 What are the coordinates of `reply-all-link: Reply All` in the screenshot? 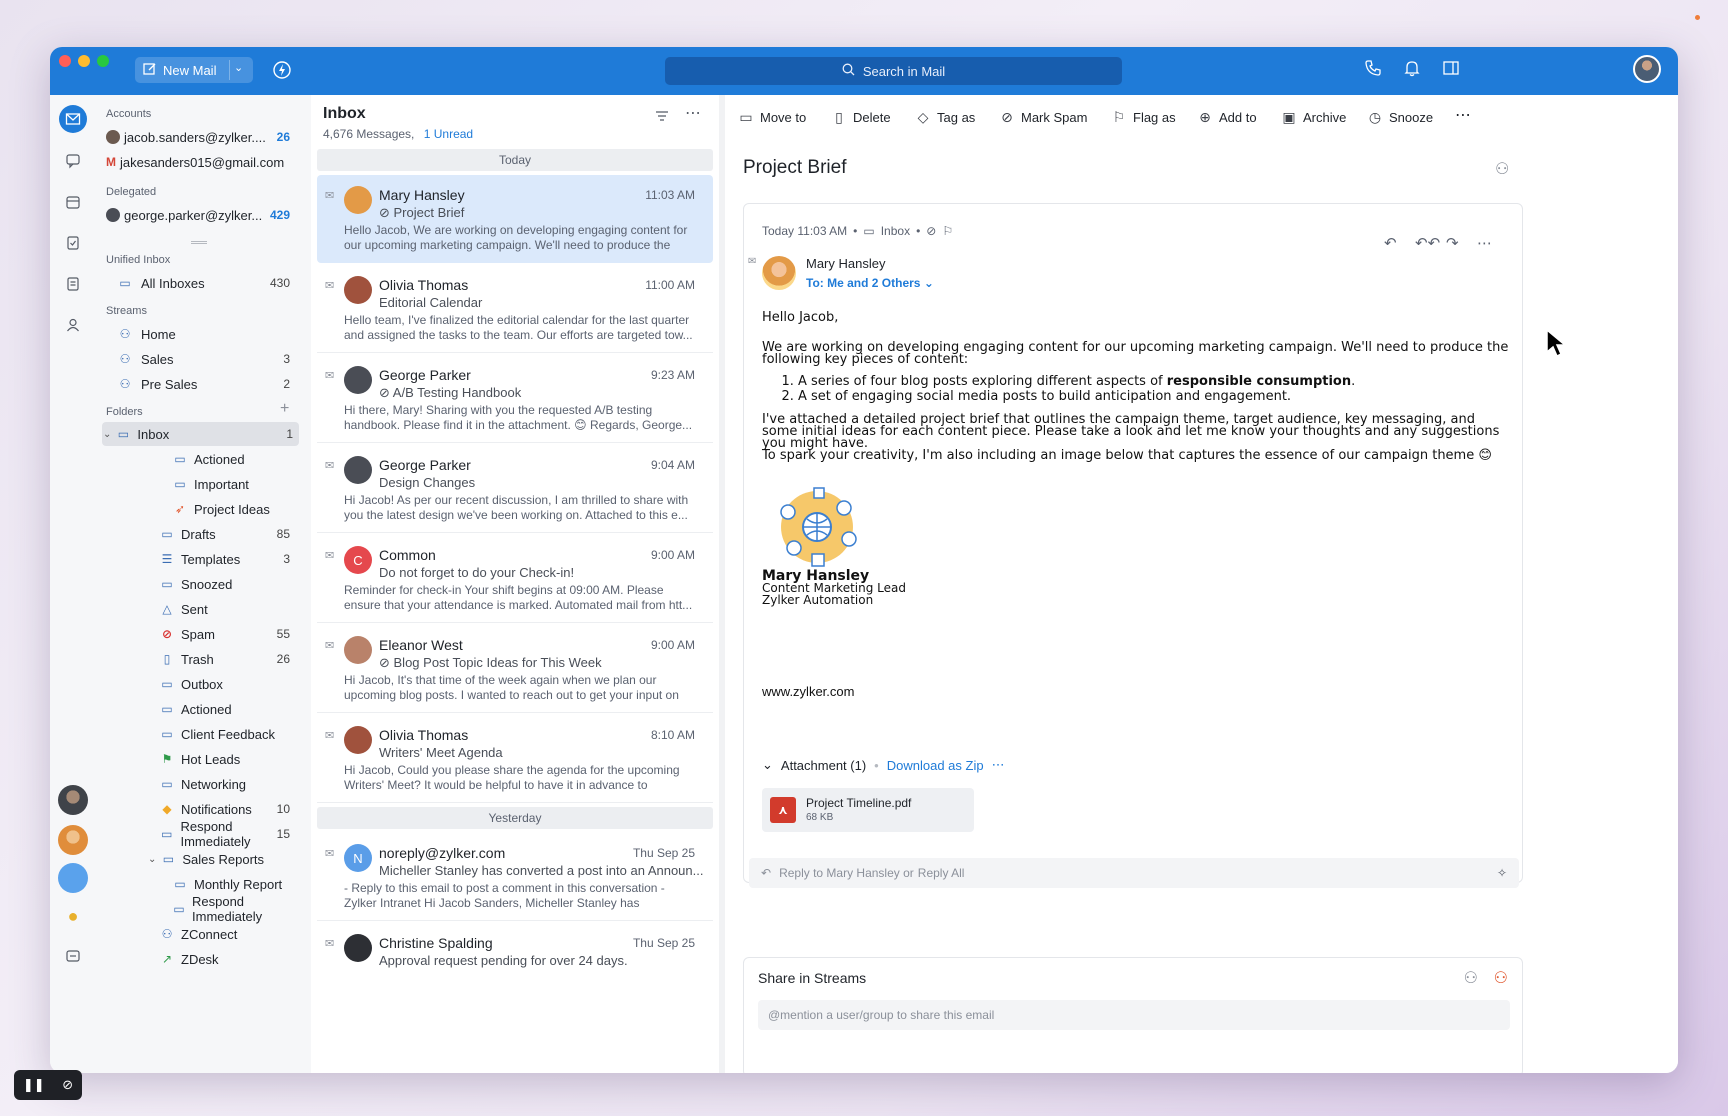 It's located at (941, 873).